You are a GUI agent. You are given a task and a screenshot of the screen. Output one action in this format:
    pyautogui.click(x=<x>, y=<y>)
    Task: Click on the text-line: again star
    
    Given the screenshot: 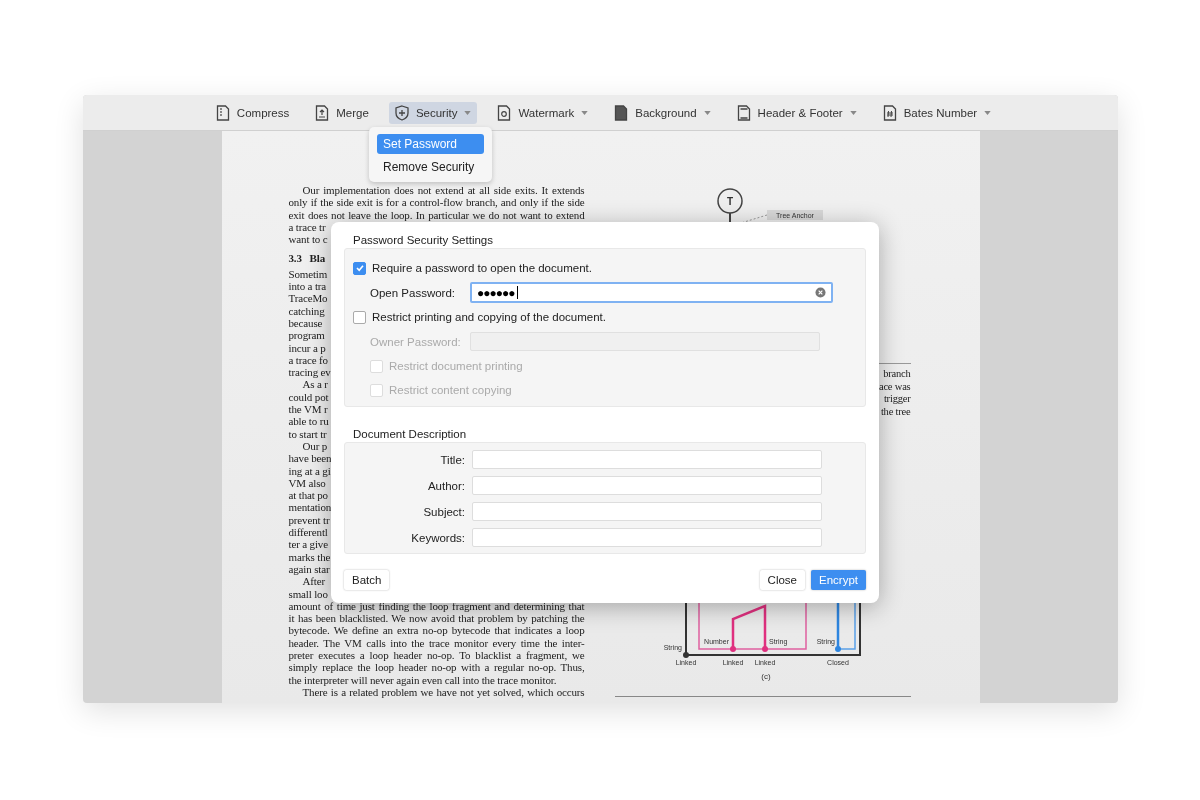 What is the action you would take?
    pyautogui.click(x=309, y=569)
    